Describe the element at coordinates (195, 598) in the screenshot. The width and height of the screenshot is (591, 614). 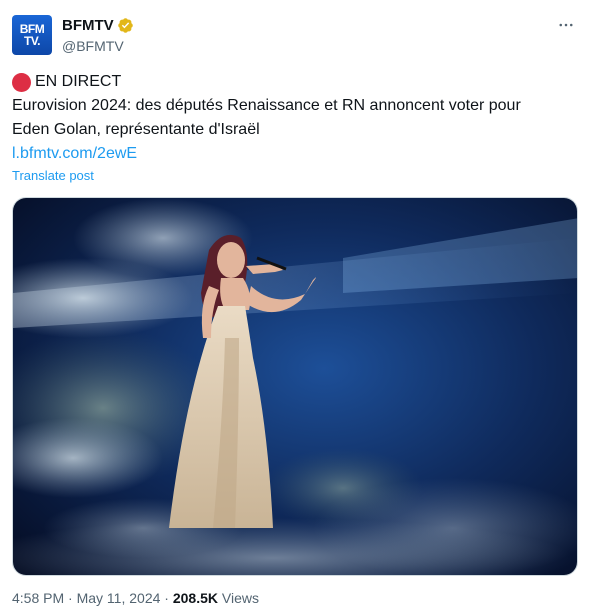
I see `views-count: 208.5K` at that location.